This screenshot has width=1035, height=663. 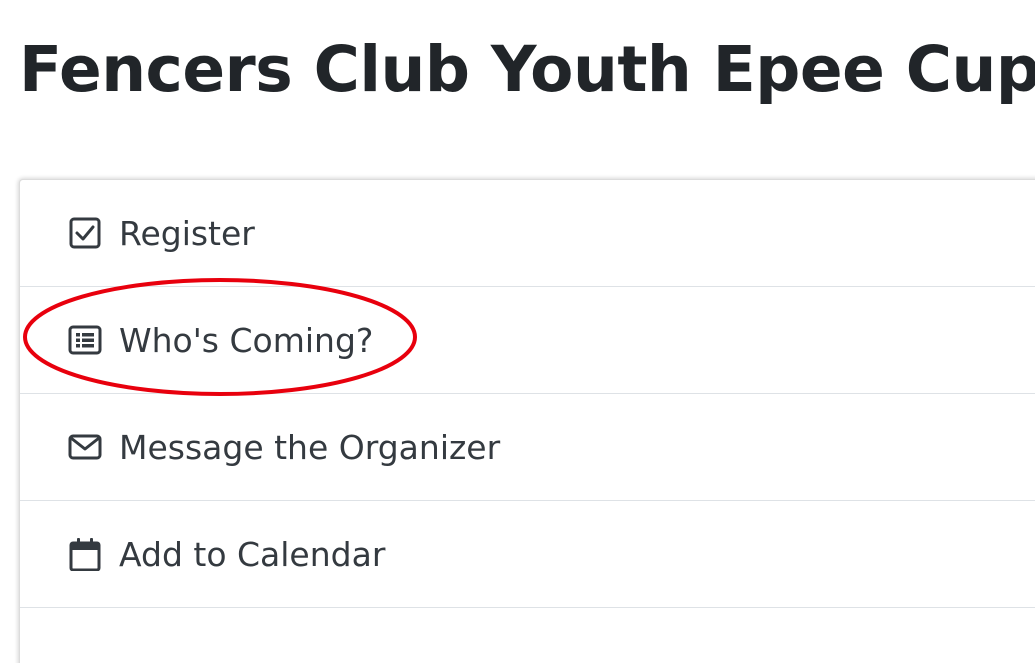 What do you see at coordinates (85, 233) in the screenshot?
I see `checkbox-checked-icon` at bounding box center [85, 233].